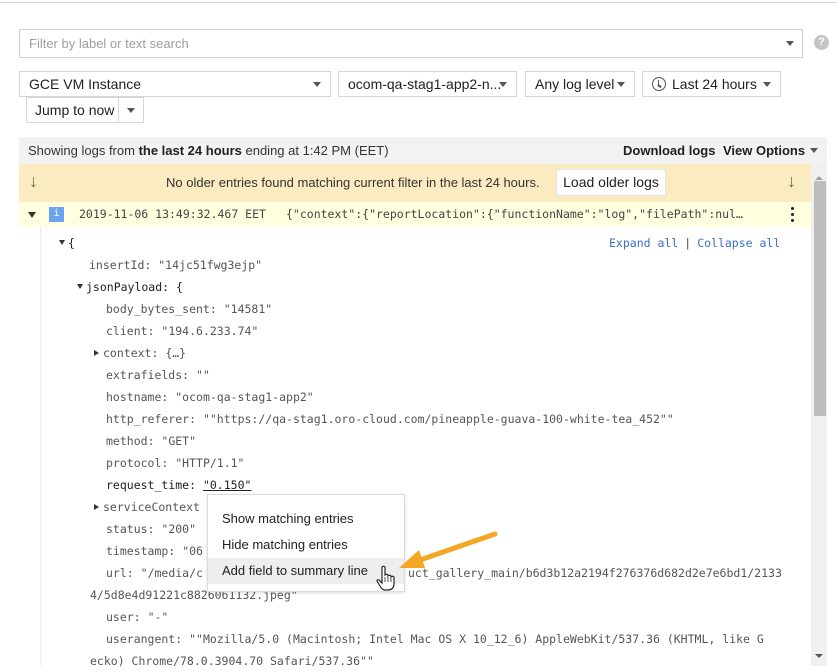 The image size is (837, 672). What do you see at coordinates (315, 150) in the screenshot?
I see `status-suffix: ending at 1:42 PM (EET)` at bounding box center [315, 150].